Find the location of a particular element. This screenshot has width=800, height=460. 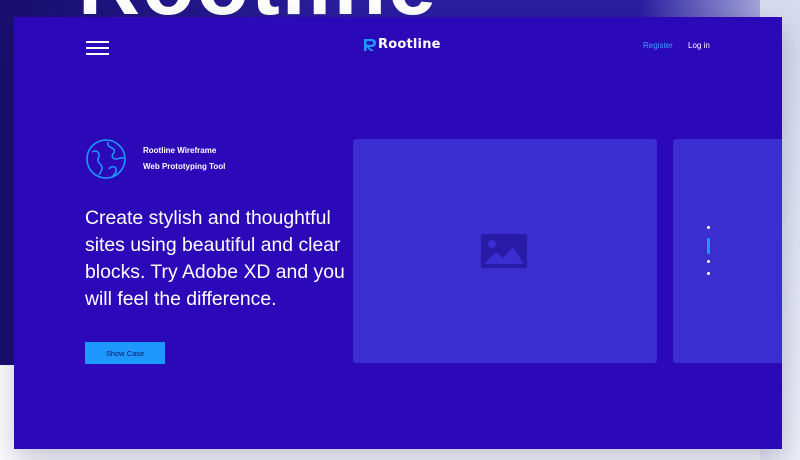

globe-icon is located at coordinates (106, 159).